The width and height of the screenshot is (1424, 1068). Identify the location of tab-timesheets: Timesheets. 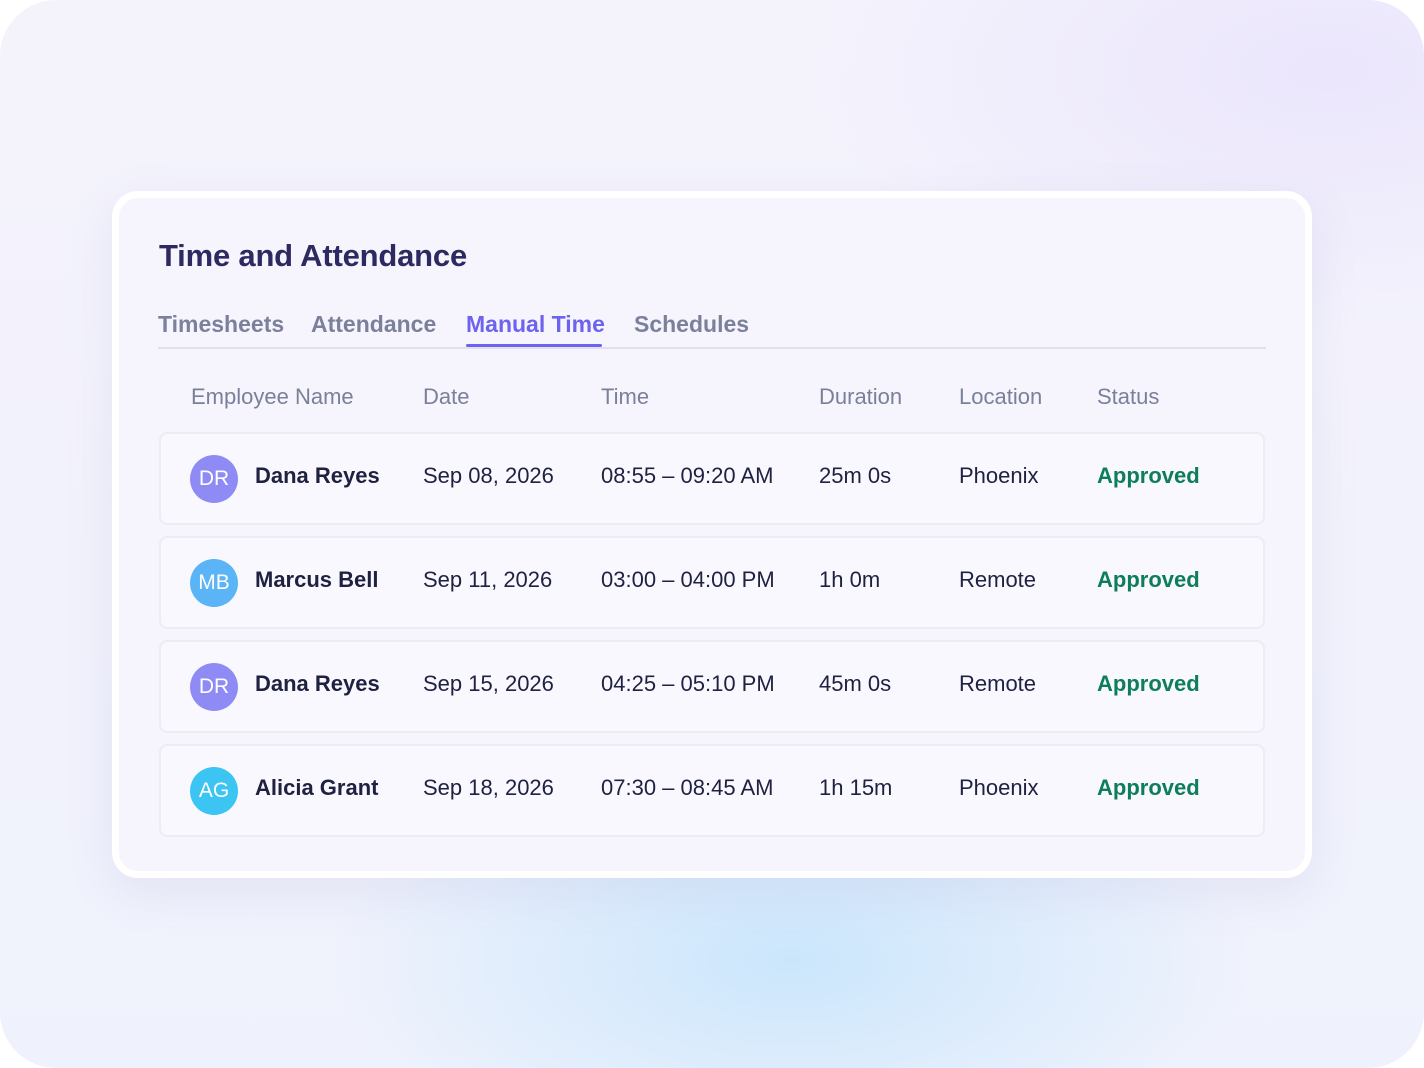
(221, 324).